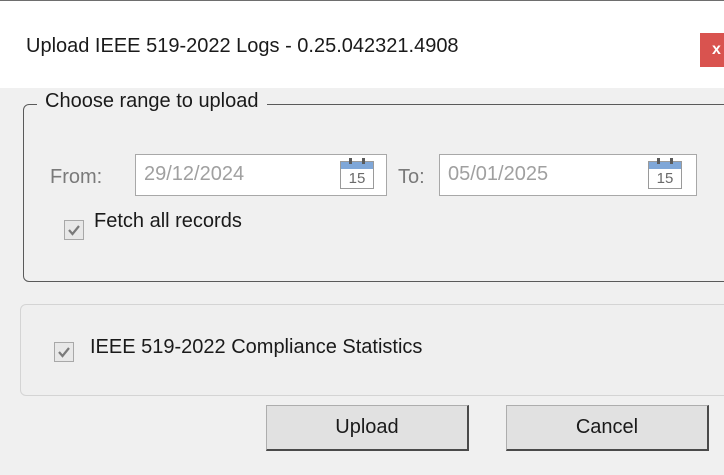  What do you see at coordinates (607, 428) in the screenshot?
I see `cancel-button: Cancel` at bounding box center [607, 428].